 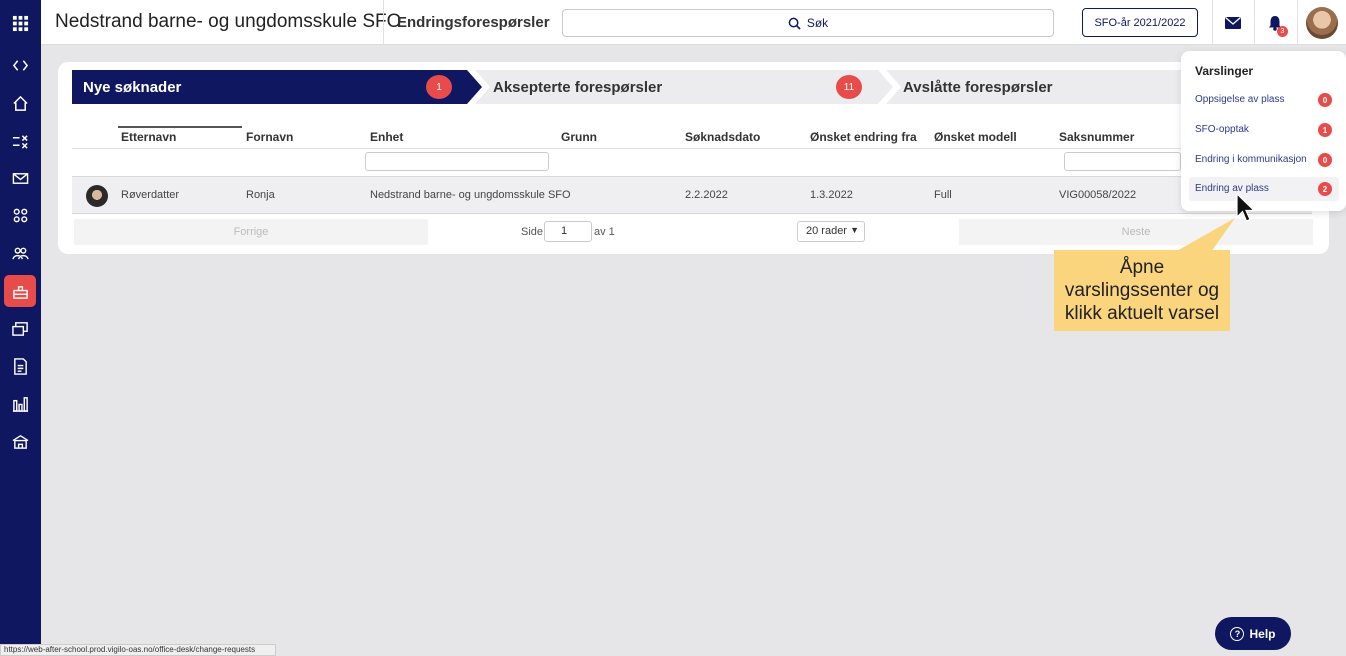 I want to click on sidebar, so click(x=20, y=328).